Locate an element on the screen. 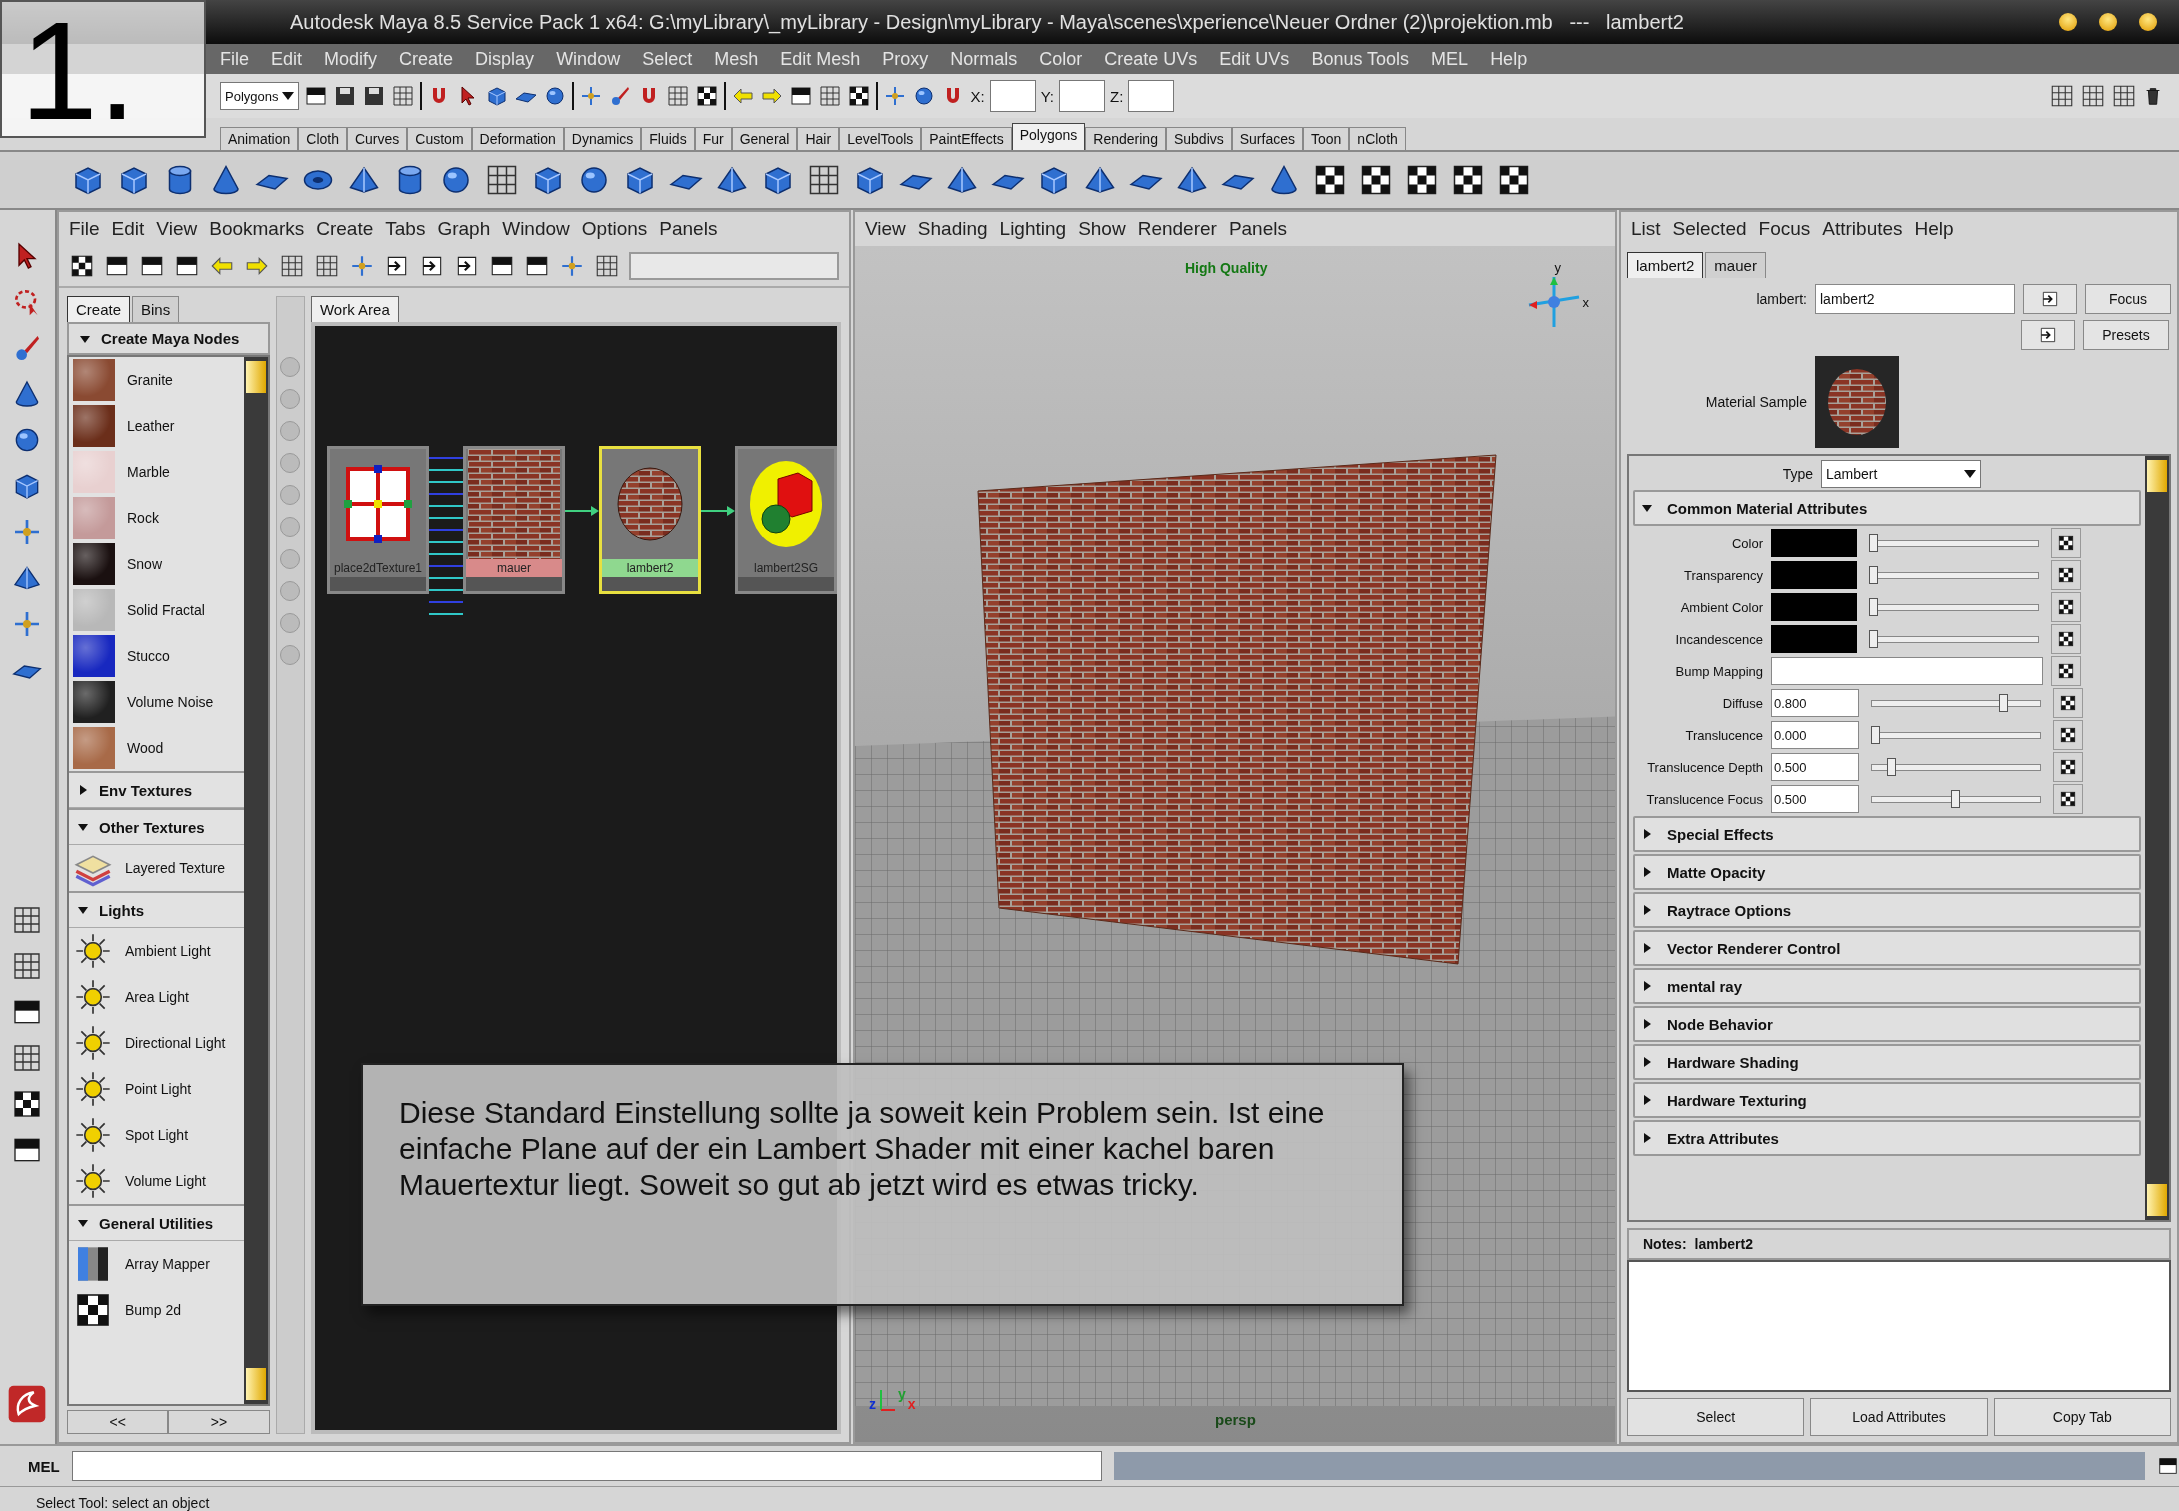  menu-item: Panels is located at coordinates (688, 229).